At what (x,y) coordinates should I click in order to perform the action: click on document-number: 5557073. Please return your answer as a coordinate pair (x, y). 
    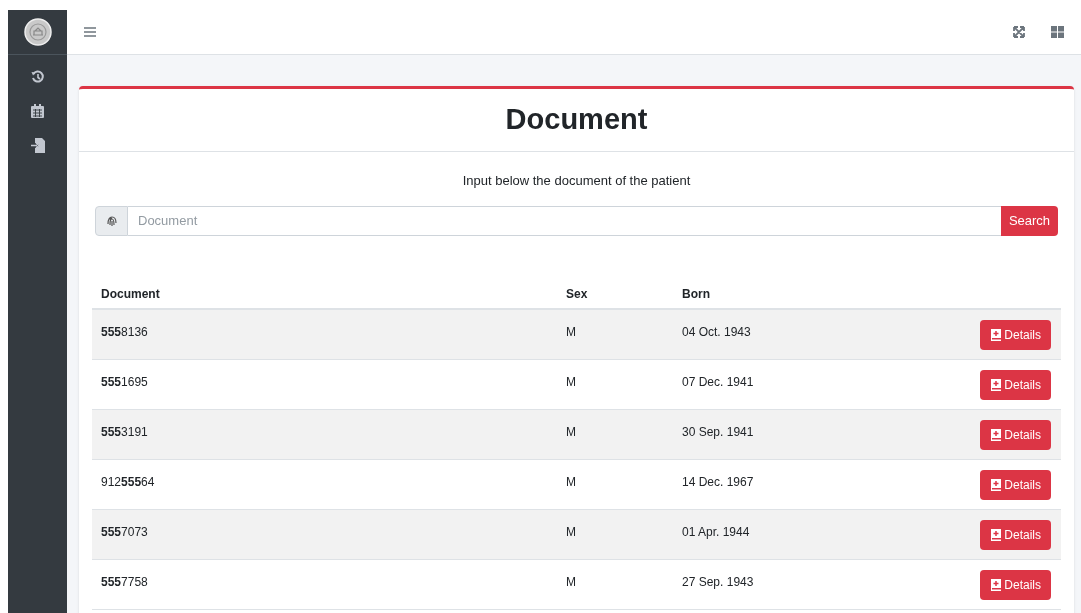
    Looking at the image, I should click on (124, 531).